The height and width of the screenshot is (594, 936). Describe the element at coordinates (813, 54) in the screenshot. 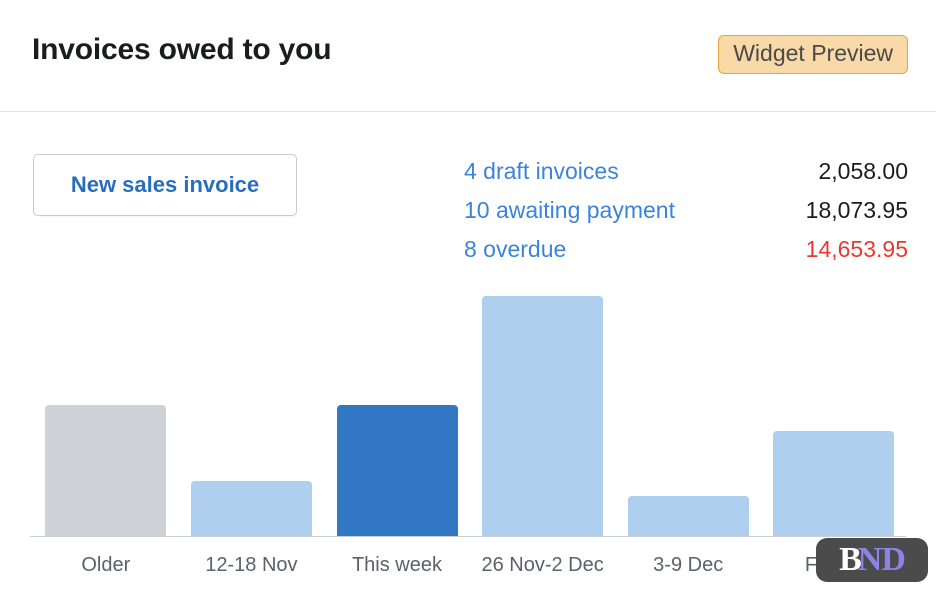

I see `widget-preview-badge: Widget Preview` at that location.